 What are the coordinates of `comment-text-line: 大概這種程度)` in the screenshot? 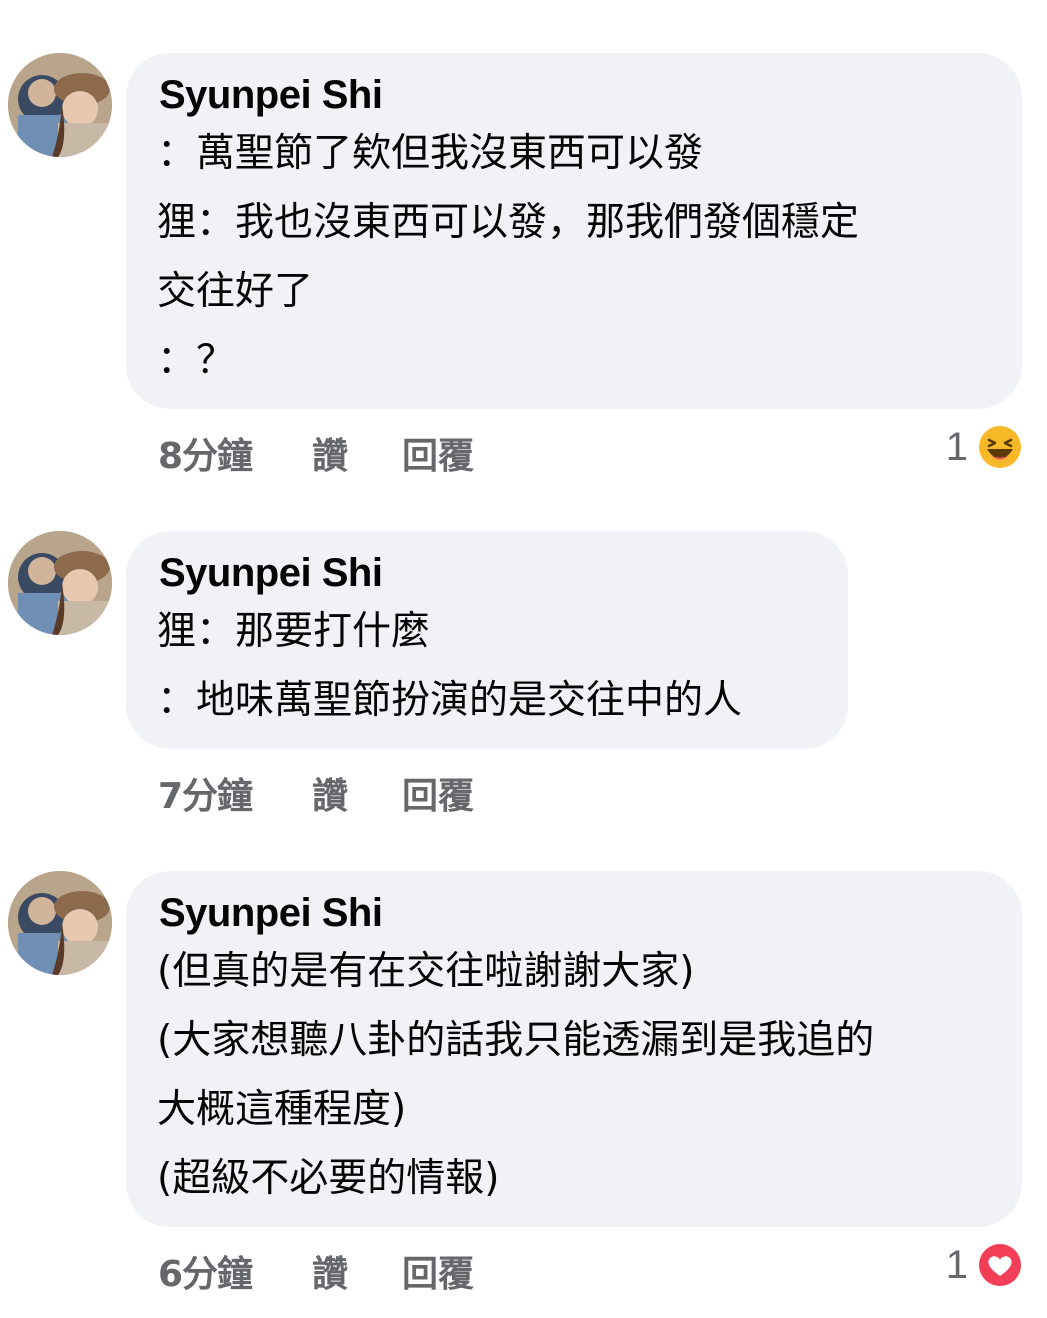 It's located at (282, 1109).